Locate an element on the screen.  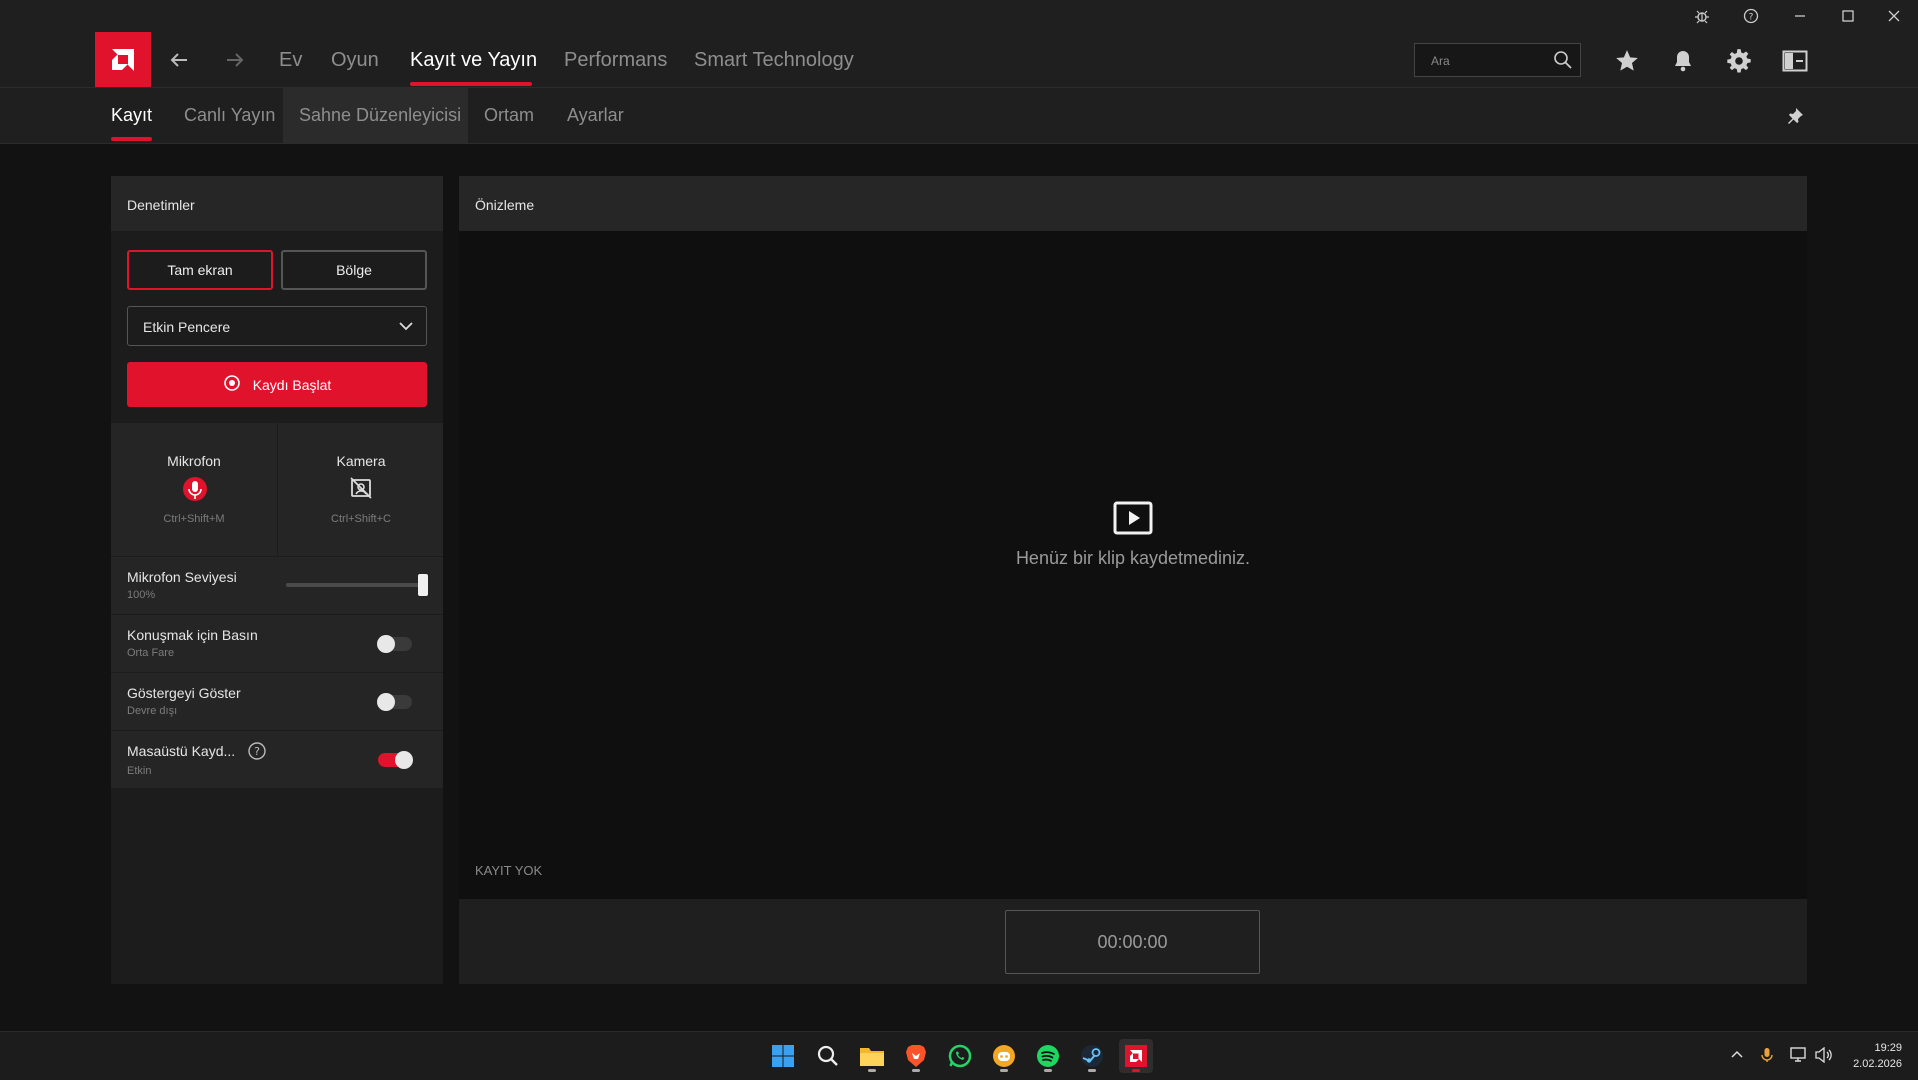
mic-level-label: Mikrofon Seviyesi is located at coordinates (182, 577).